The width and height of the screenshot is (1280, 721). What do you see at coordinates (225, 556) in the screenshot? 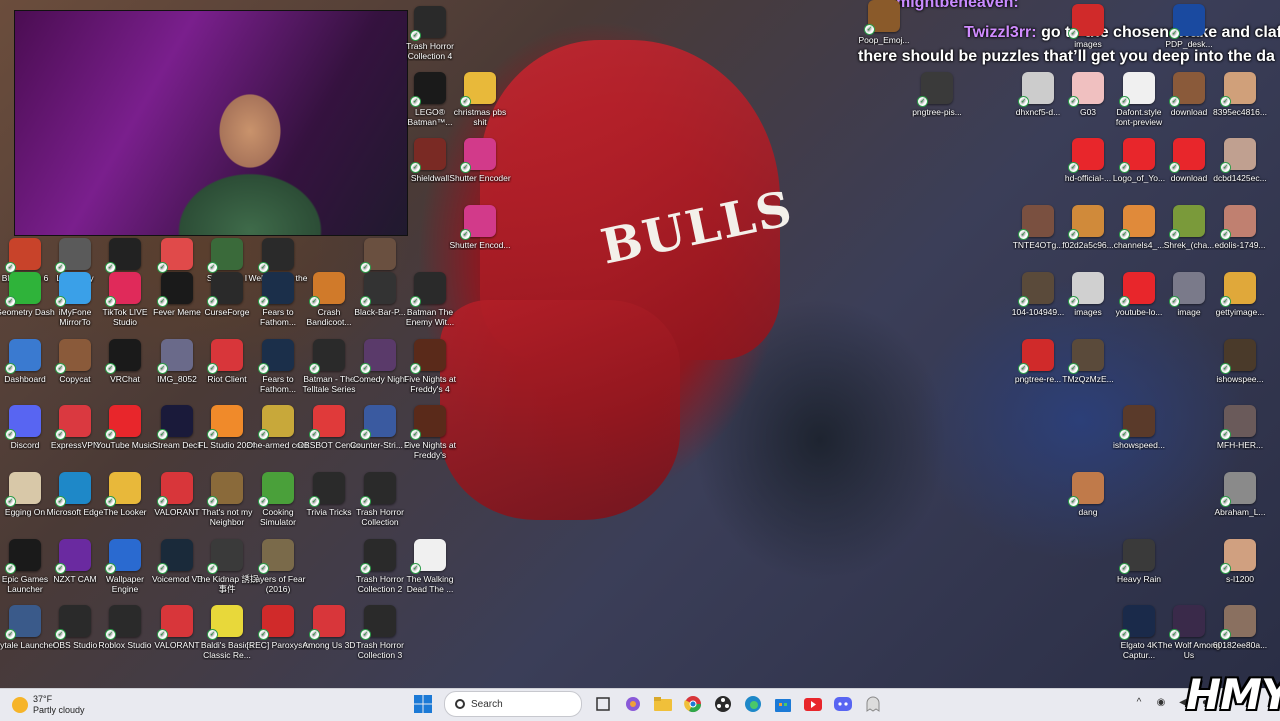
I see `kidnap-icon: ✓` at bounding box center [225, 556].